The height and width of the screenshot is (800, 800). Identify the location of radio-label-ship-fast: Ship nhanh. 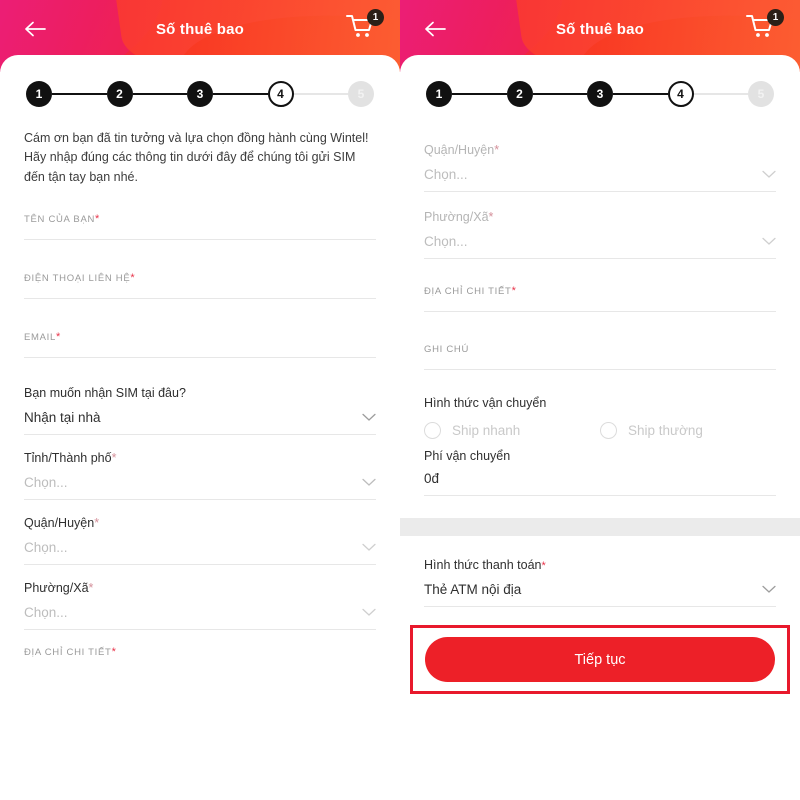
(486, 430).